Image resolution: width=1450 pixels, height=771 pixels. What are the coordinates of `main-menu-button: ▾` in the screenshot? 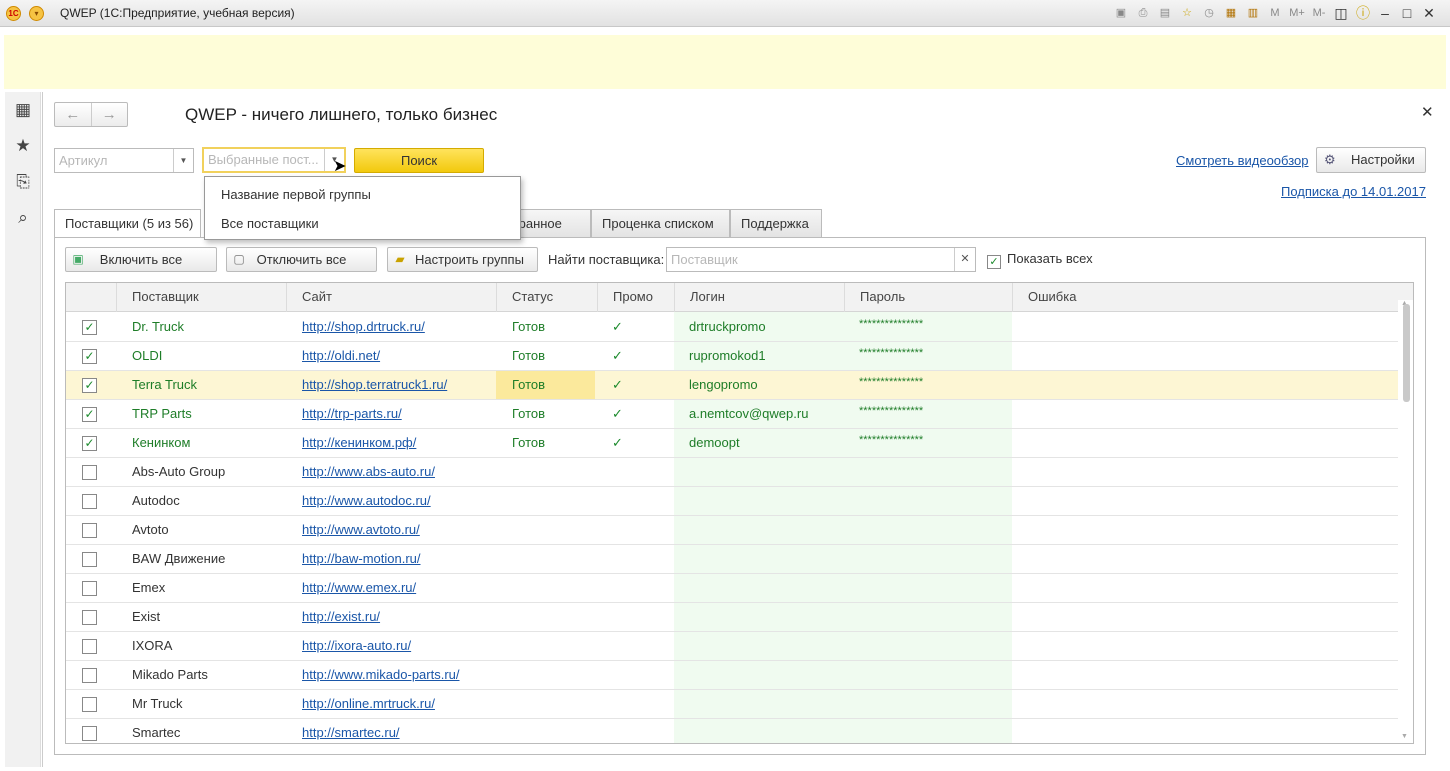 It's located at (36, 13).